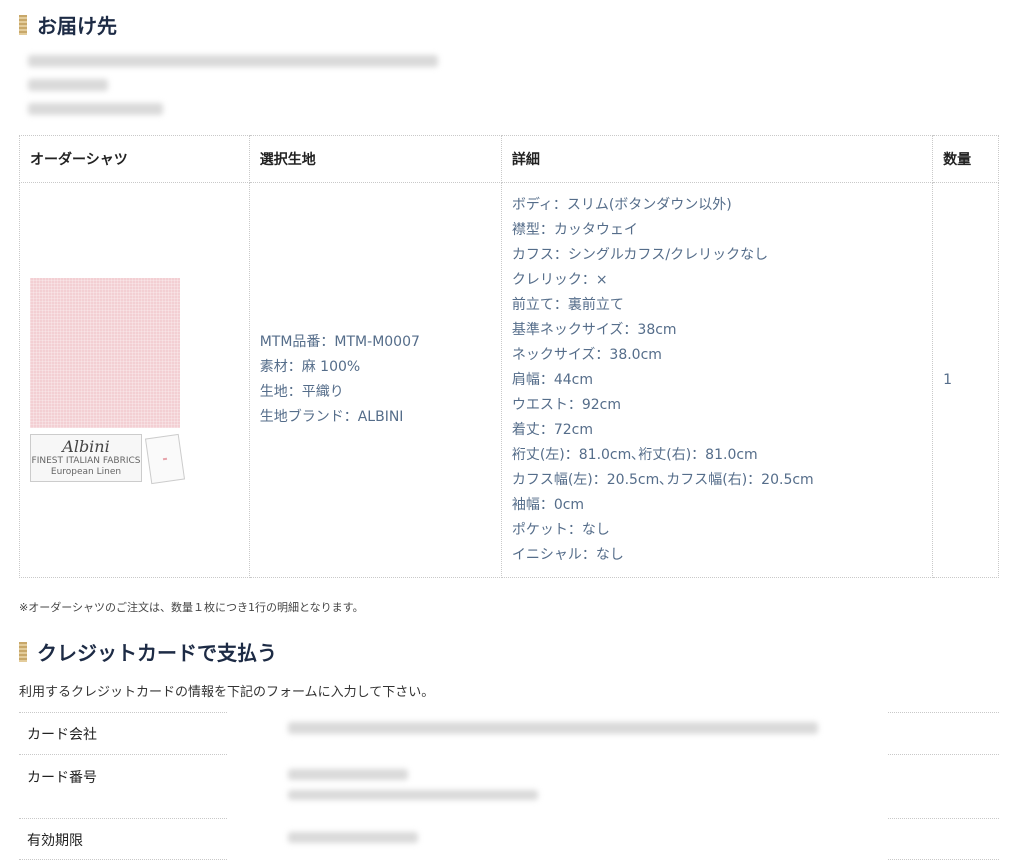 This screenshot has height=860, width=1022. Describe the element at coordinates (574, 229) in the screenshot. I see `detail-line: 襟型：カッタウェイ` at that location.